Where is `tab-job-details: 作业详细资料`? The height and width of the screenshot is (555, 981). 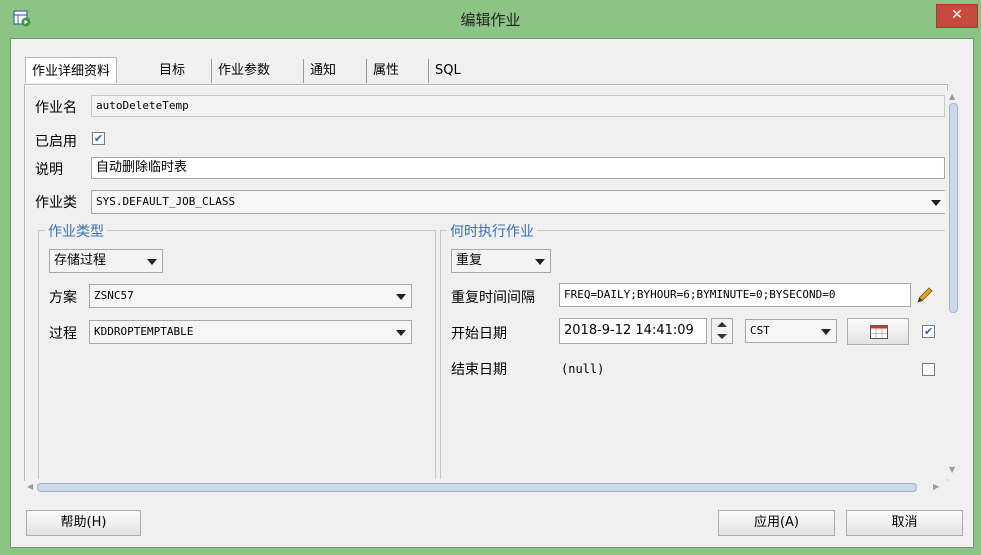
tab-job-details: 作业详细资料 is located at coordinates (71, 70).